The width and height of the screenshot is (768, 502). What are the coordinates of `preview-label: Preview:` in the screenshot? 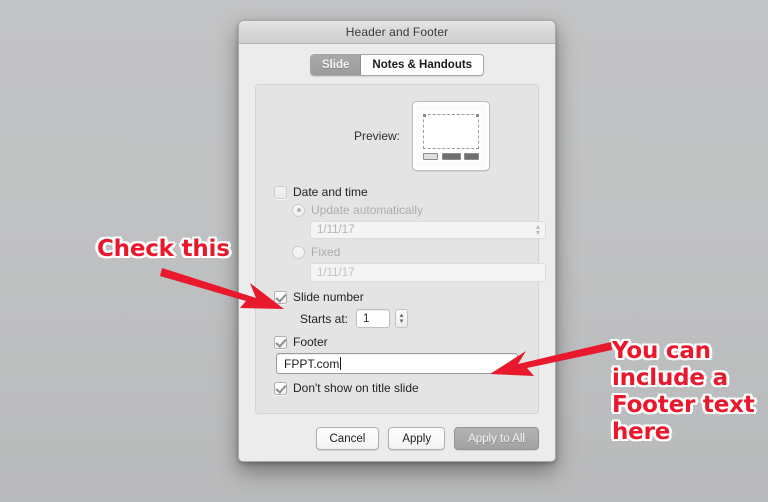 It's located at (376, 136).